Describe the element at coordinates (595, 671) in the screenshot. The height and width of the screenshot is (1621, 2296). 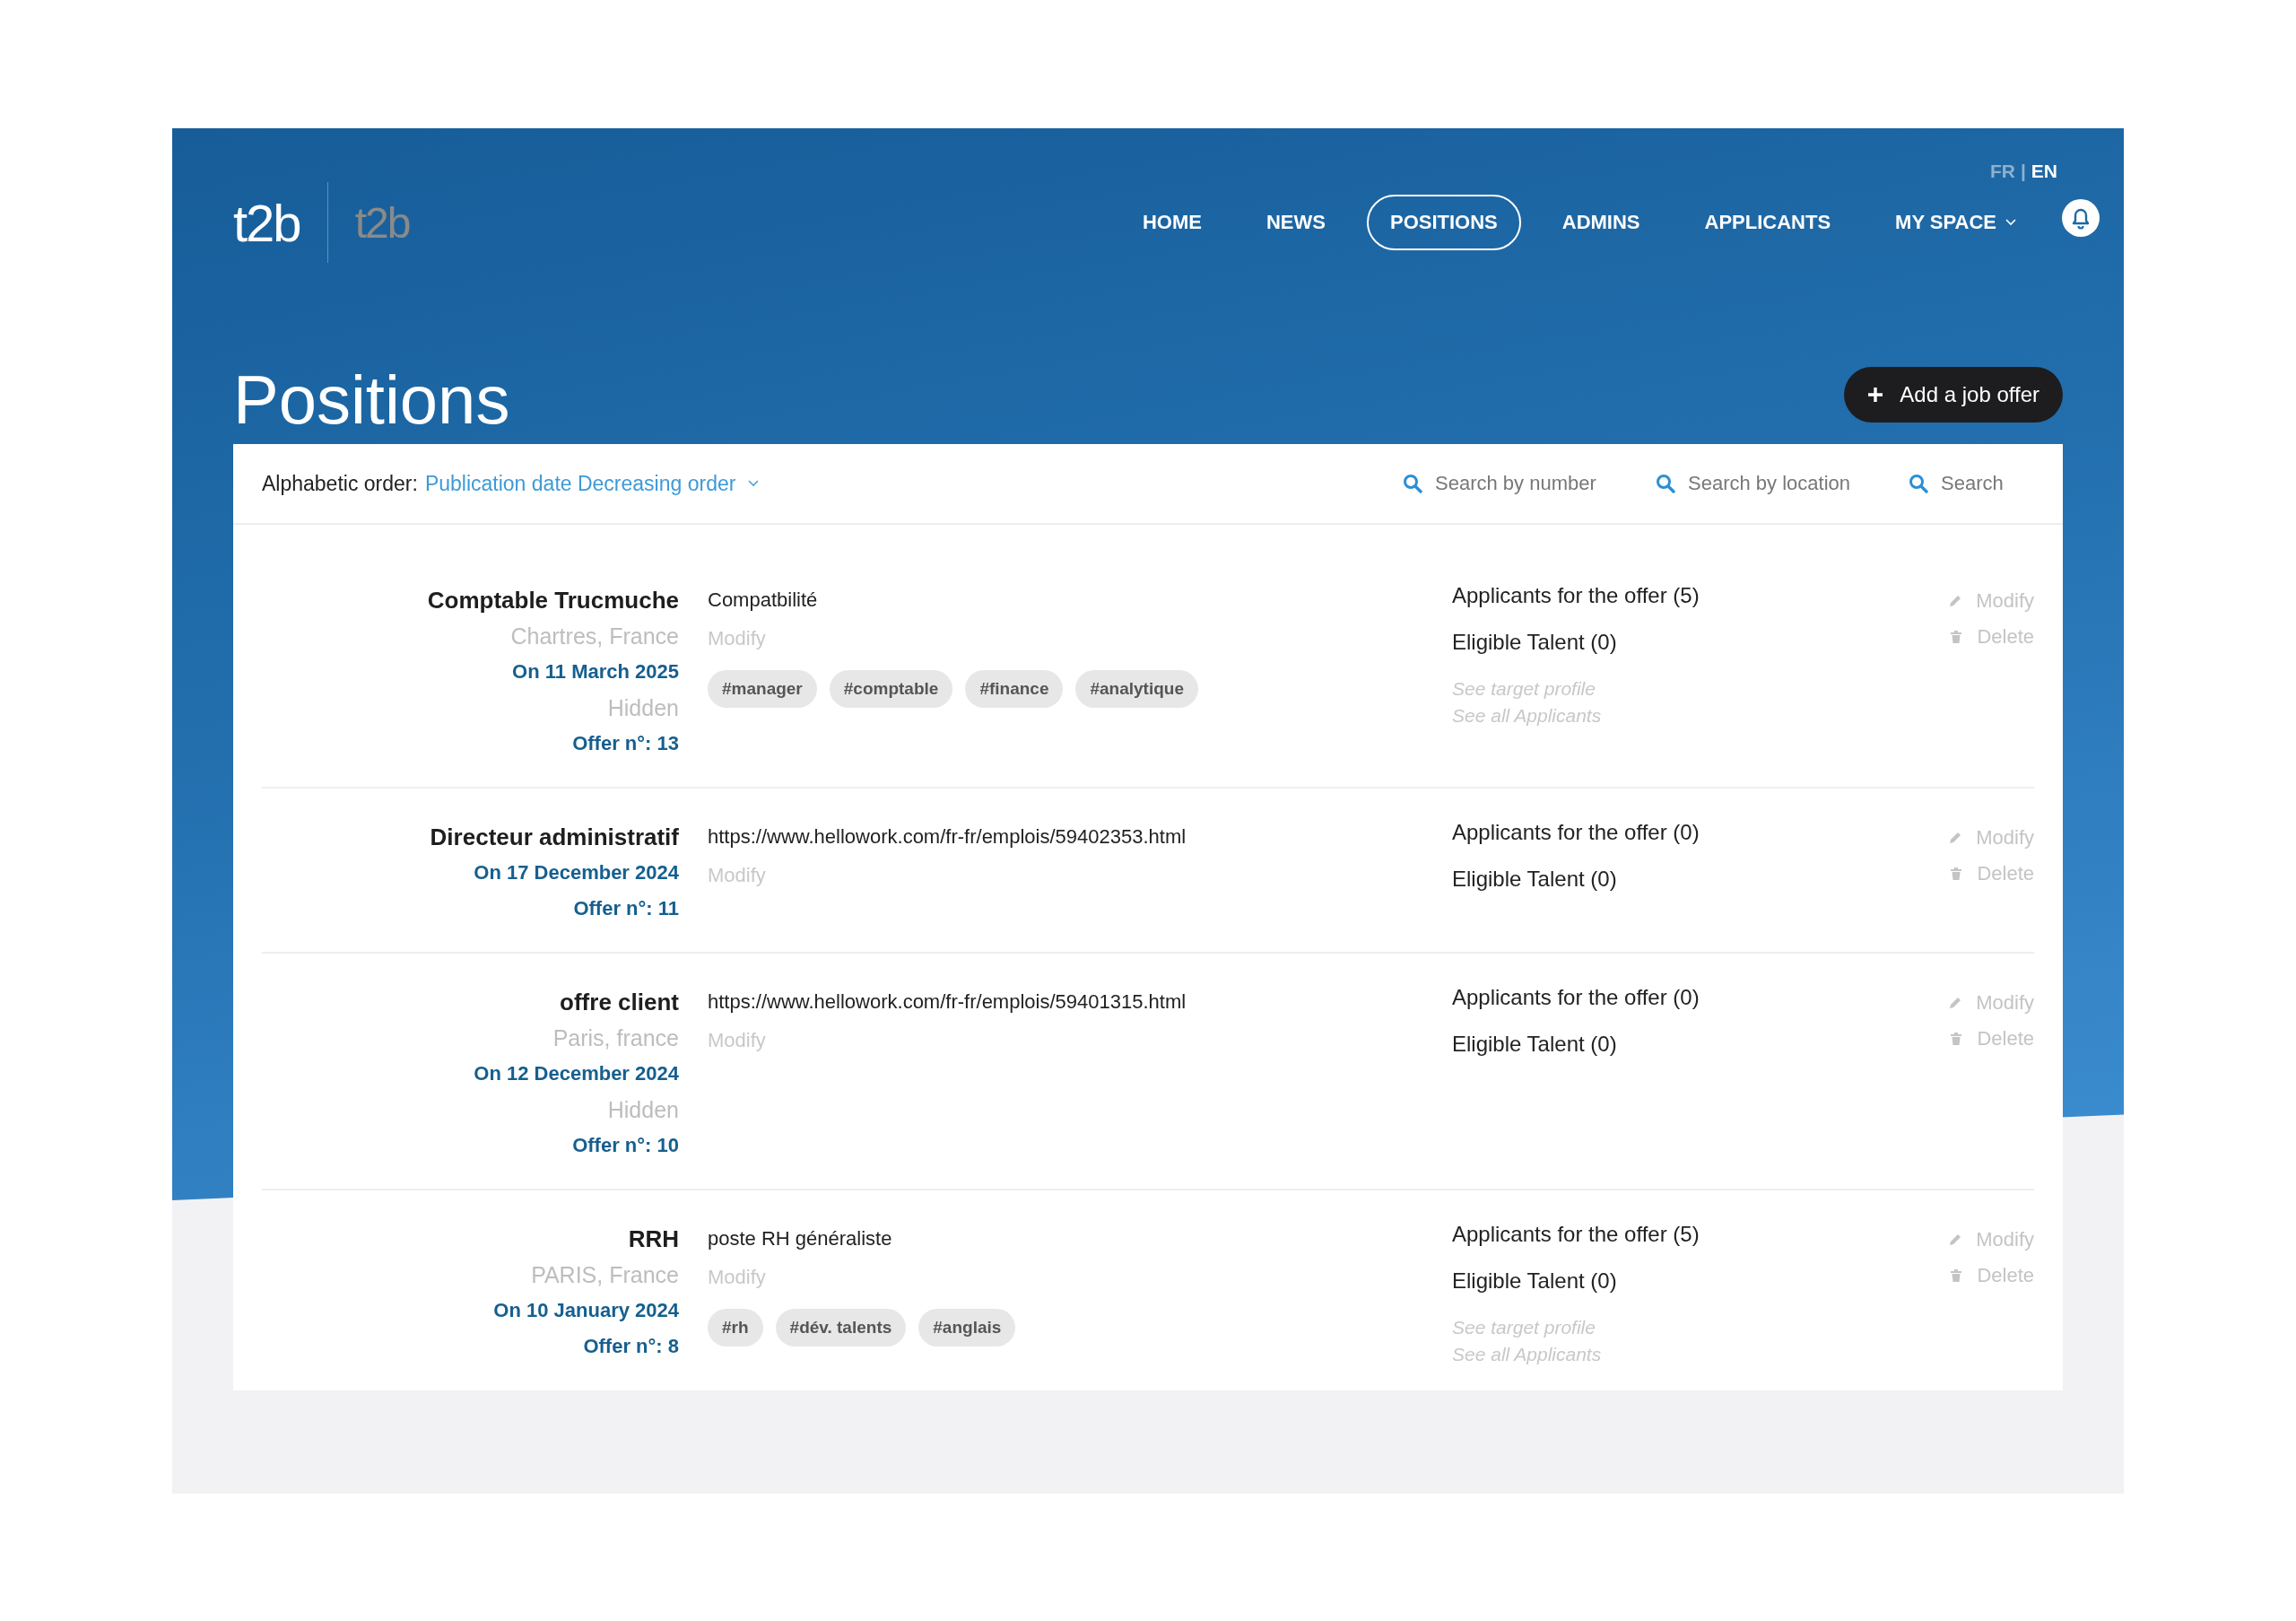
I see `publication-date: On 11 March 2025` at that location.